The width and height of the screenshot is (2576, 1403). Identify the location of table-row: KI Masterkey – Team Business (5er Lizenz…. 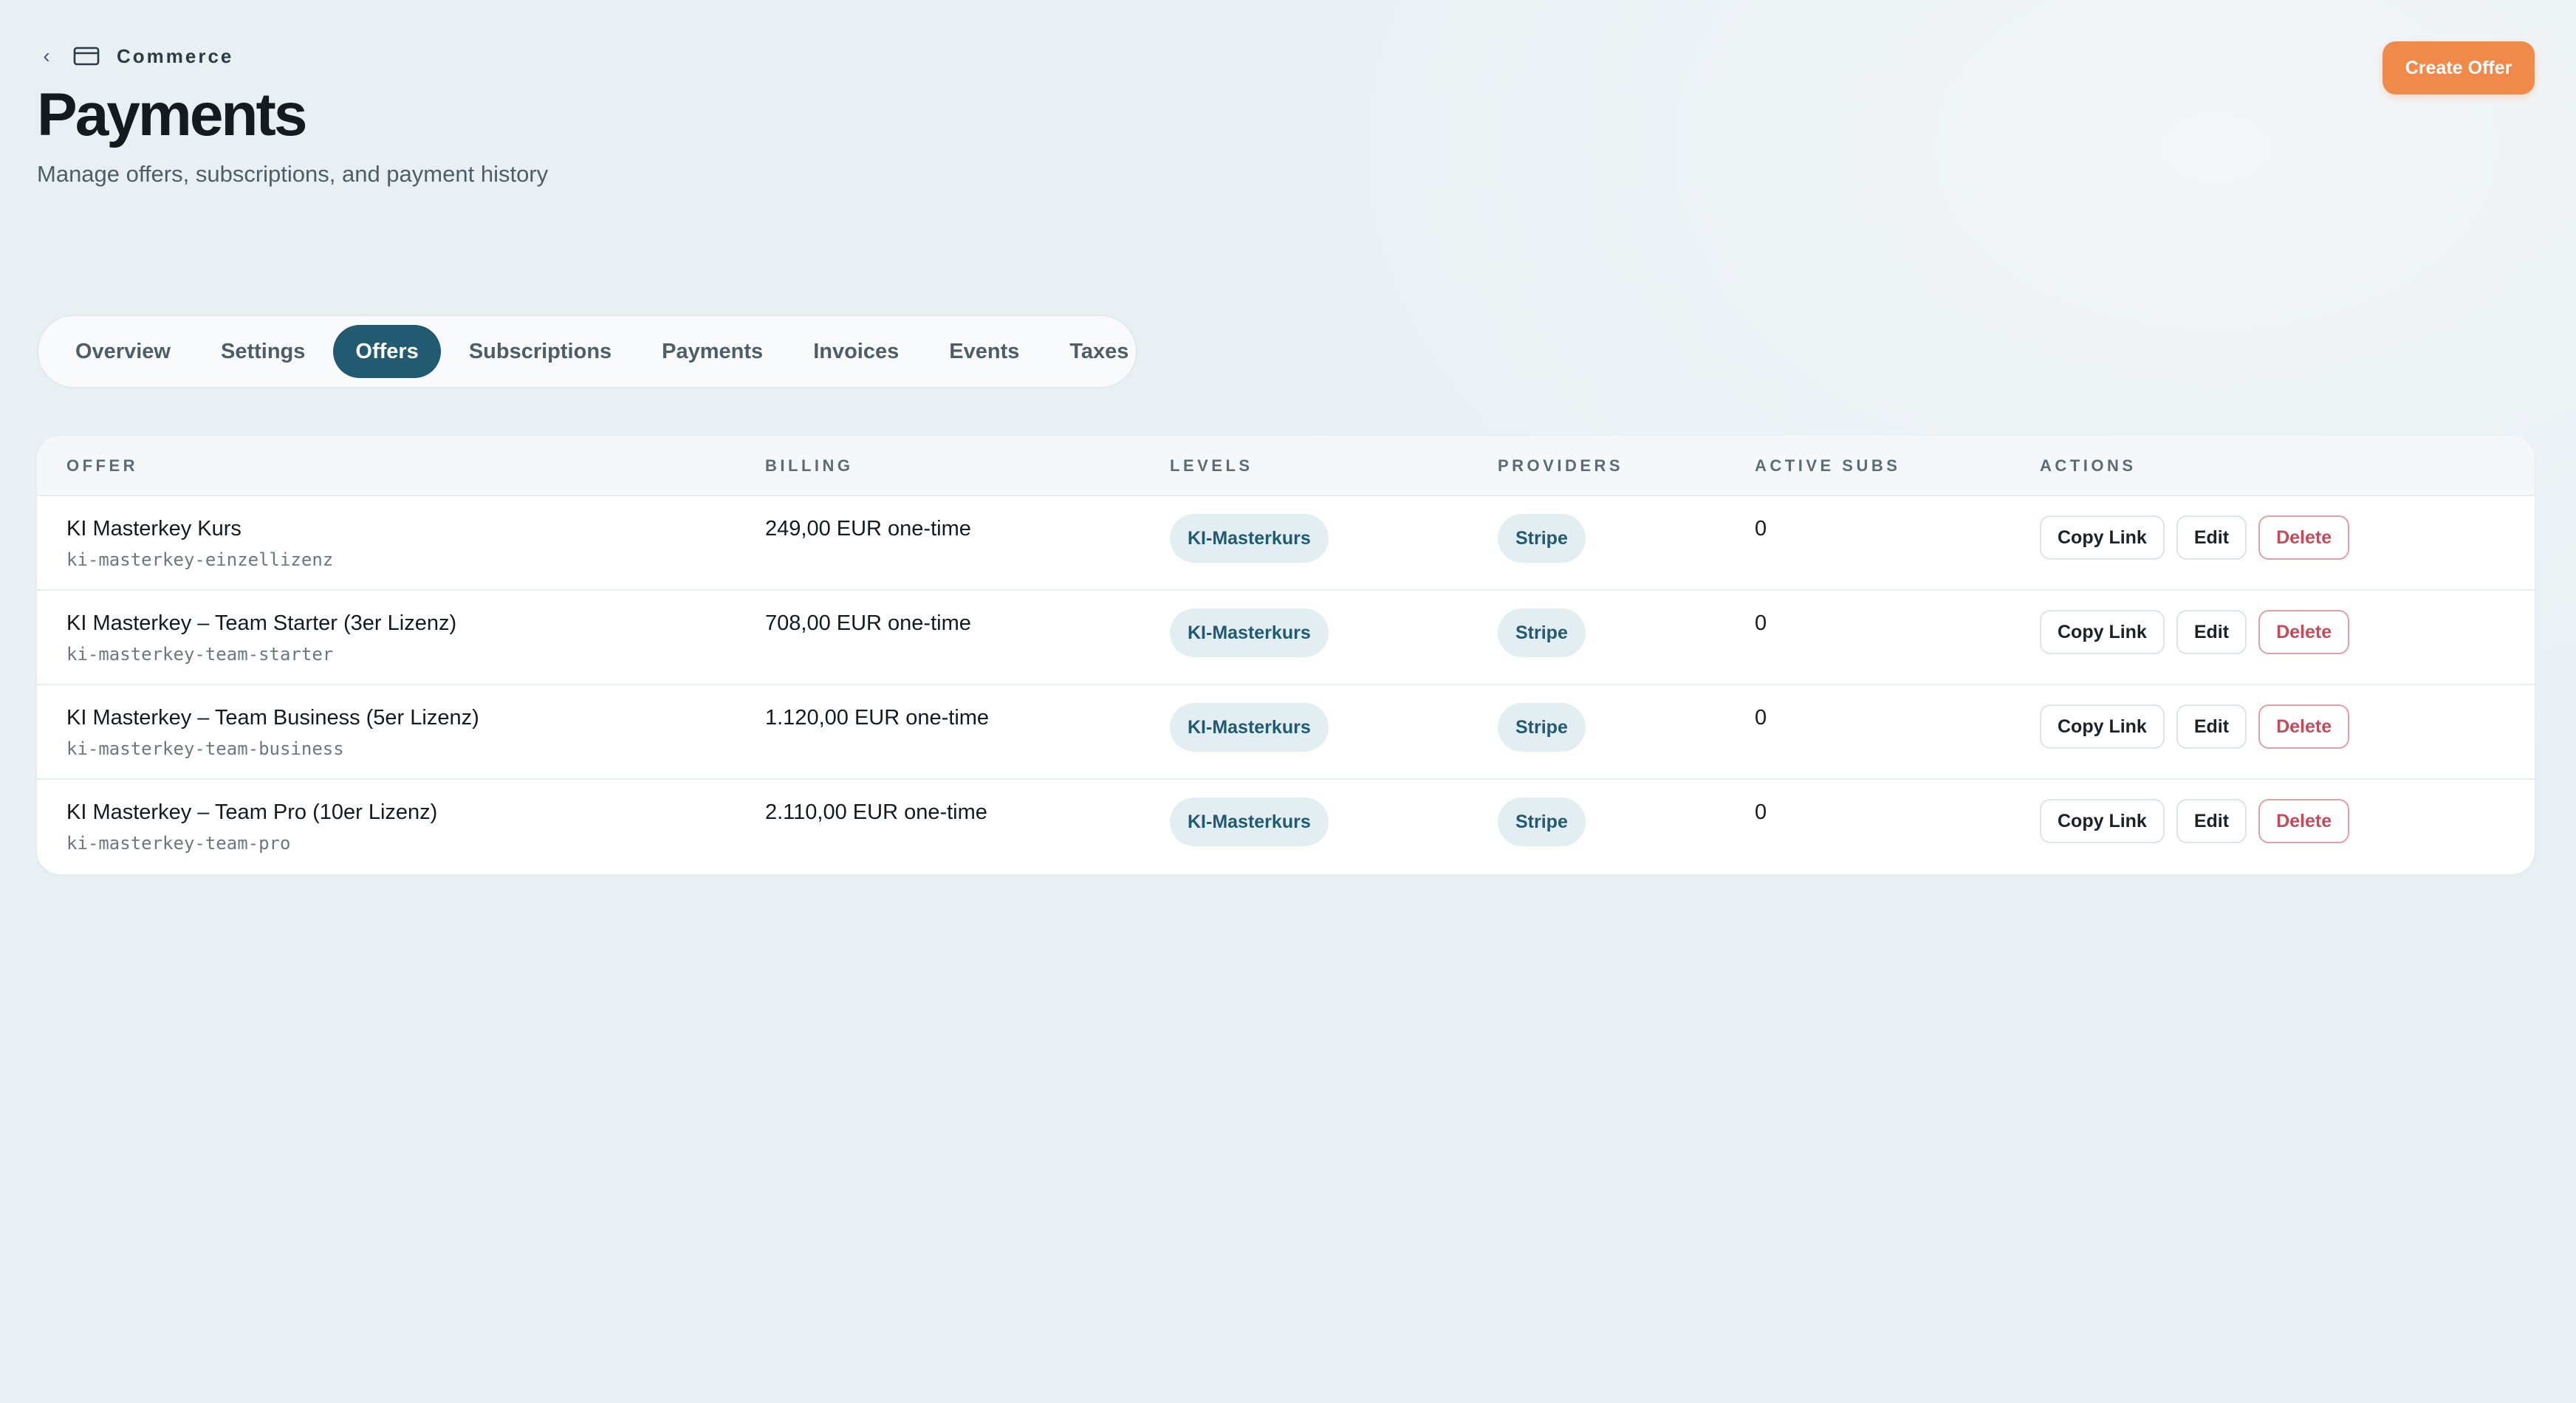
(1286, 733).